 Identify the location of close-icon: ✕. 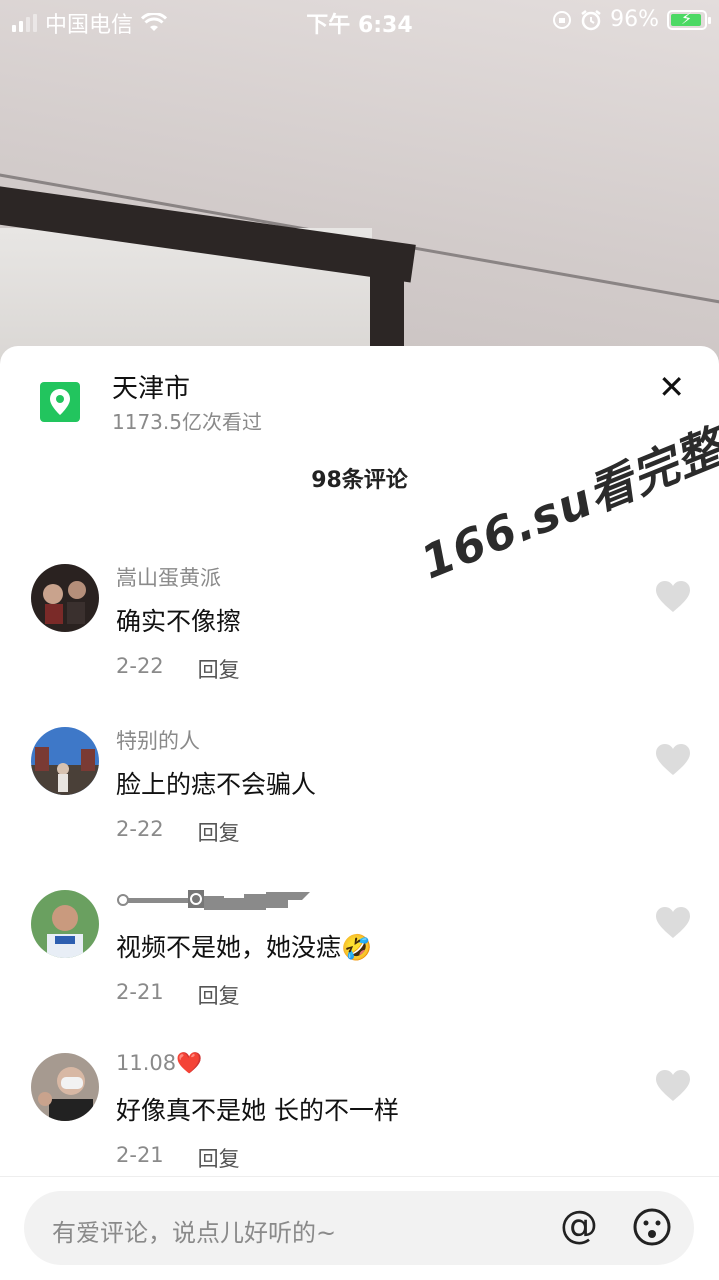
(671, 387).